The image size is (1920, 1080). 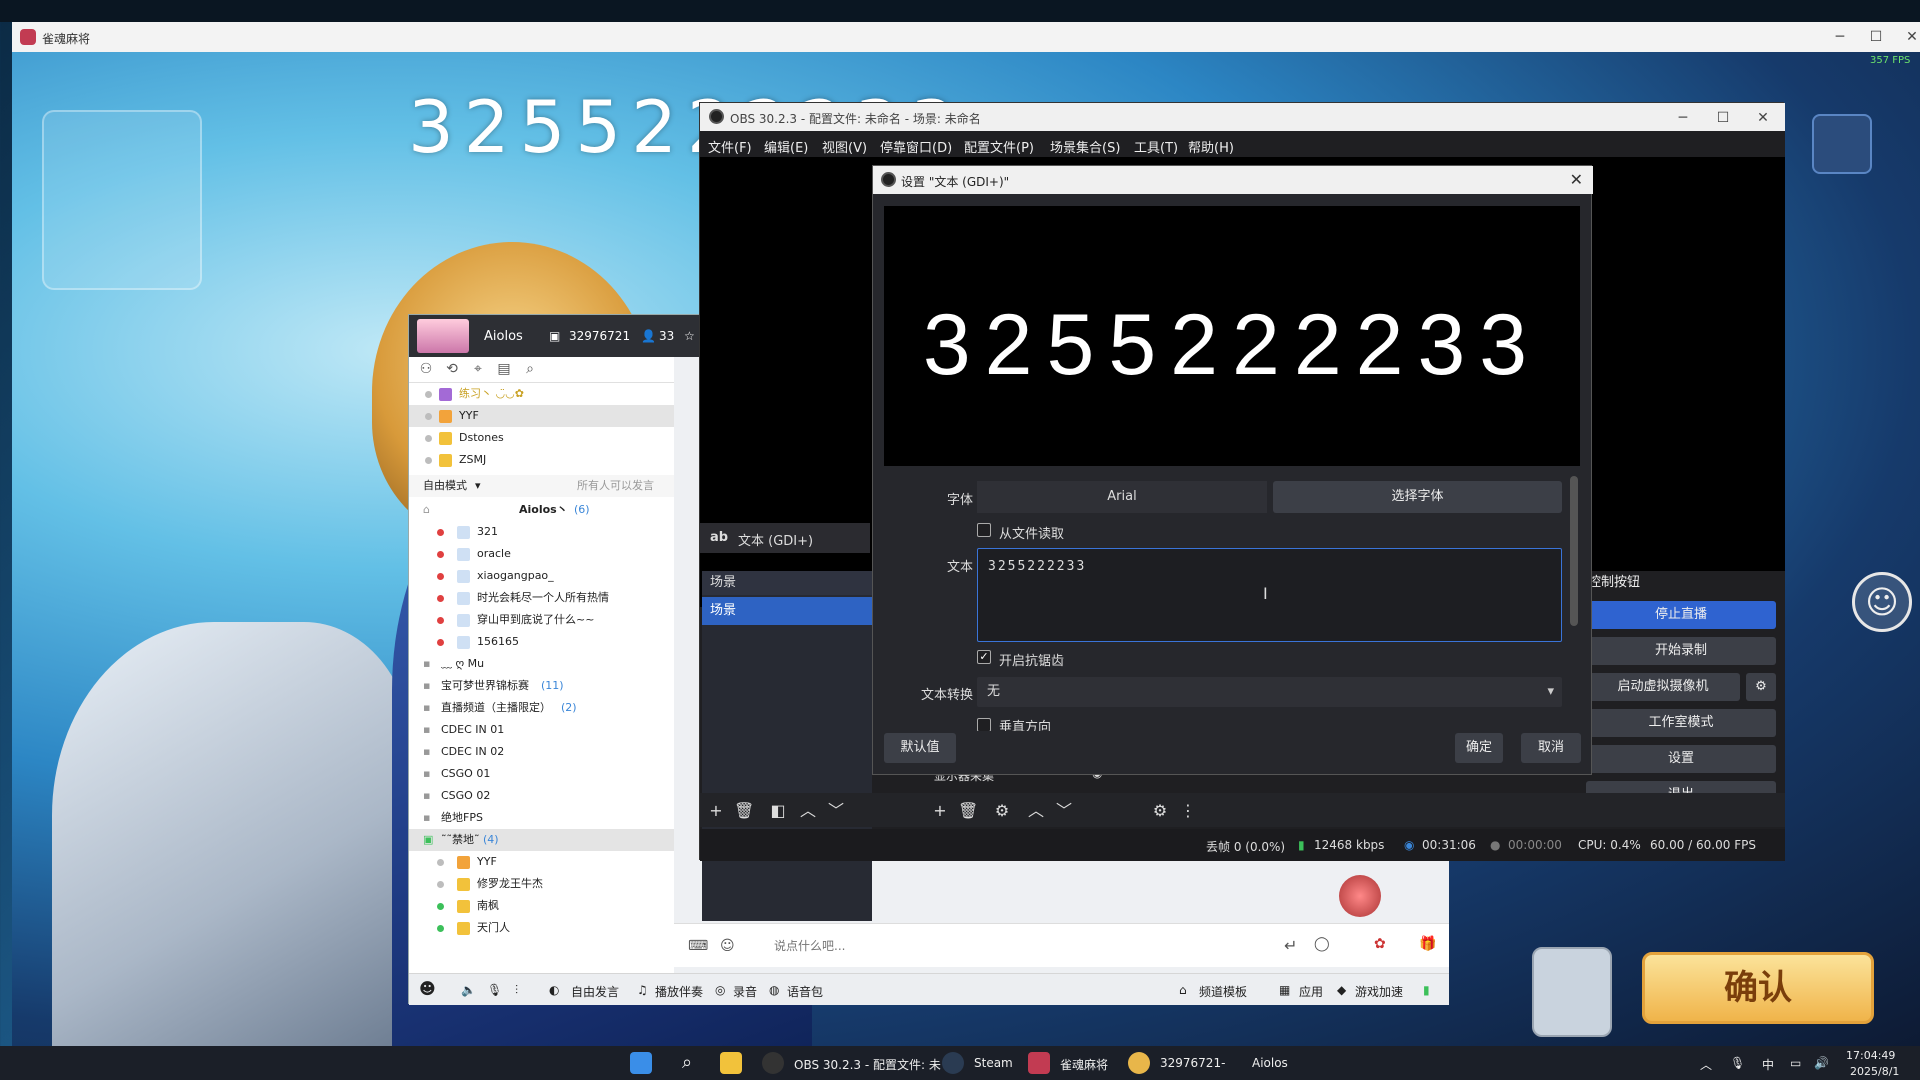 I want to click on studio-mode-button: 工作室模式, so click(x=1681, y=723).